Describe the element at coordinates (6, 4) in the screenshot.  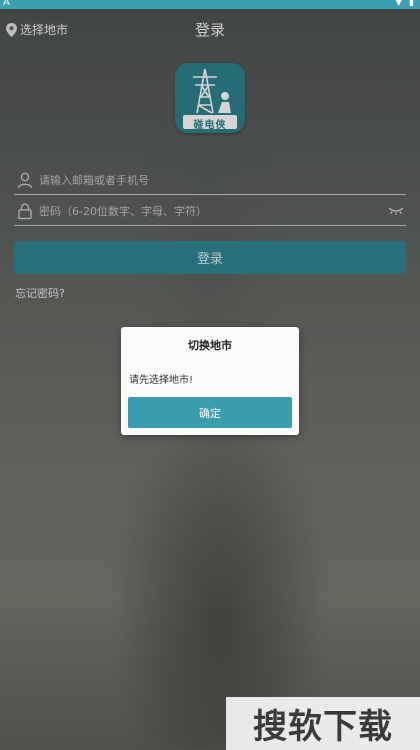
I see `status-bar-glyph: A` at that location.